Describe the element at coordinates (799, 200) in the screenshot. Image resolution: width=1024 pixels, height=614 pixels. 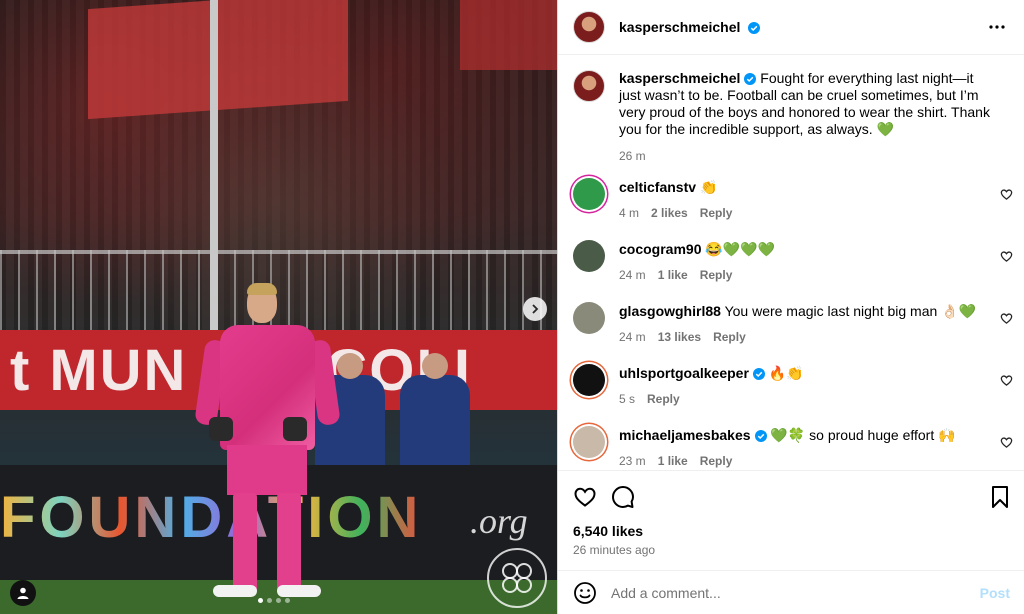
I see `comment-body: celticfanstv 👏 4 m 2 likes Reply` at that location.